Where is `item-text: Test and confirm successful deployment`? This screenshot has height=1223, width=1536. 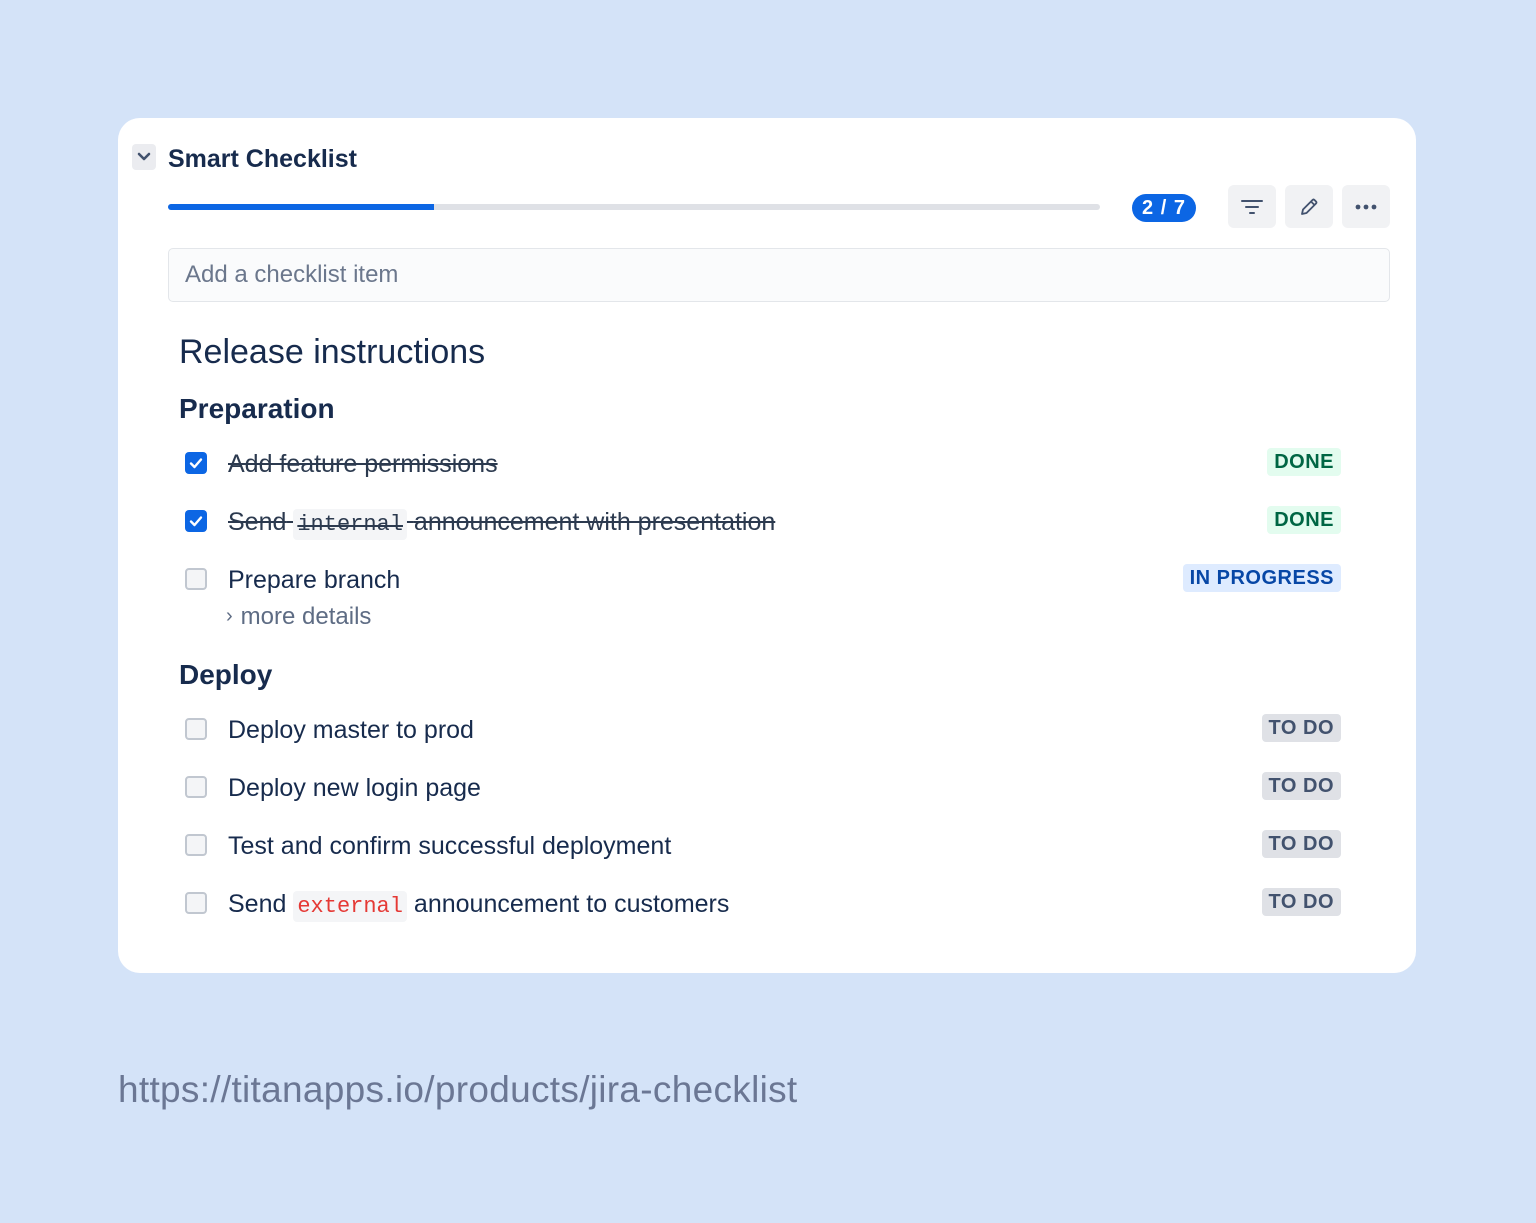 item-text: Test and confirm successful deployment is located at coordinates (449, 846).